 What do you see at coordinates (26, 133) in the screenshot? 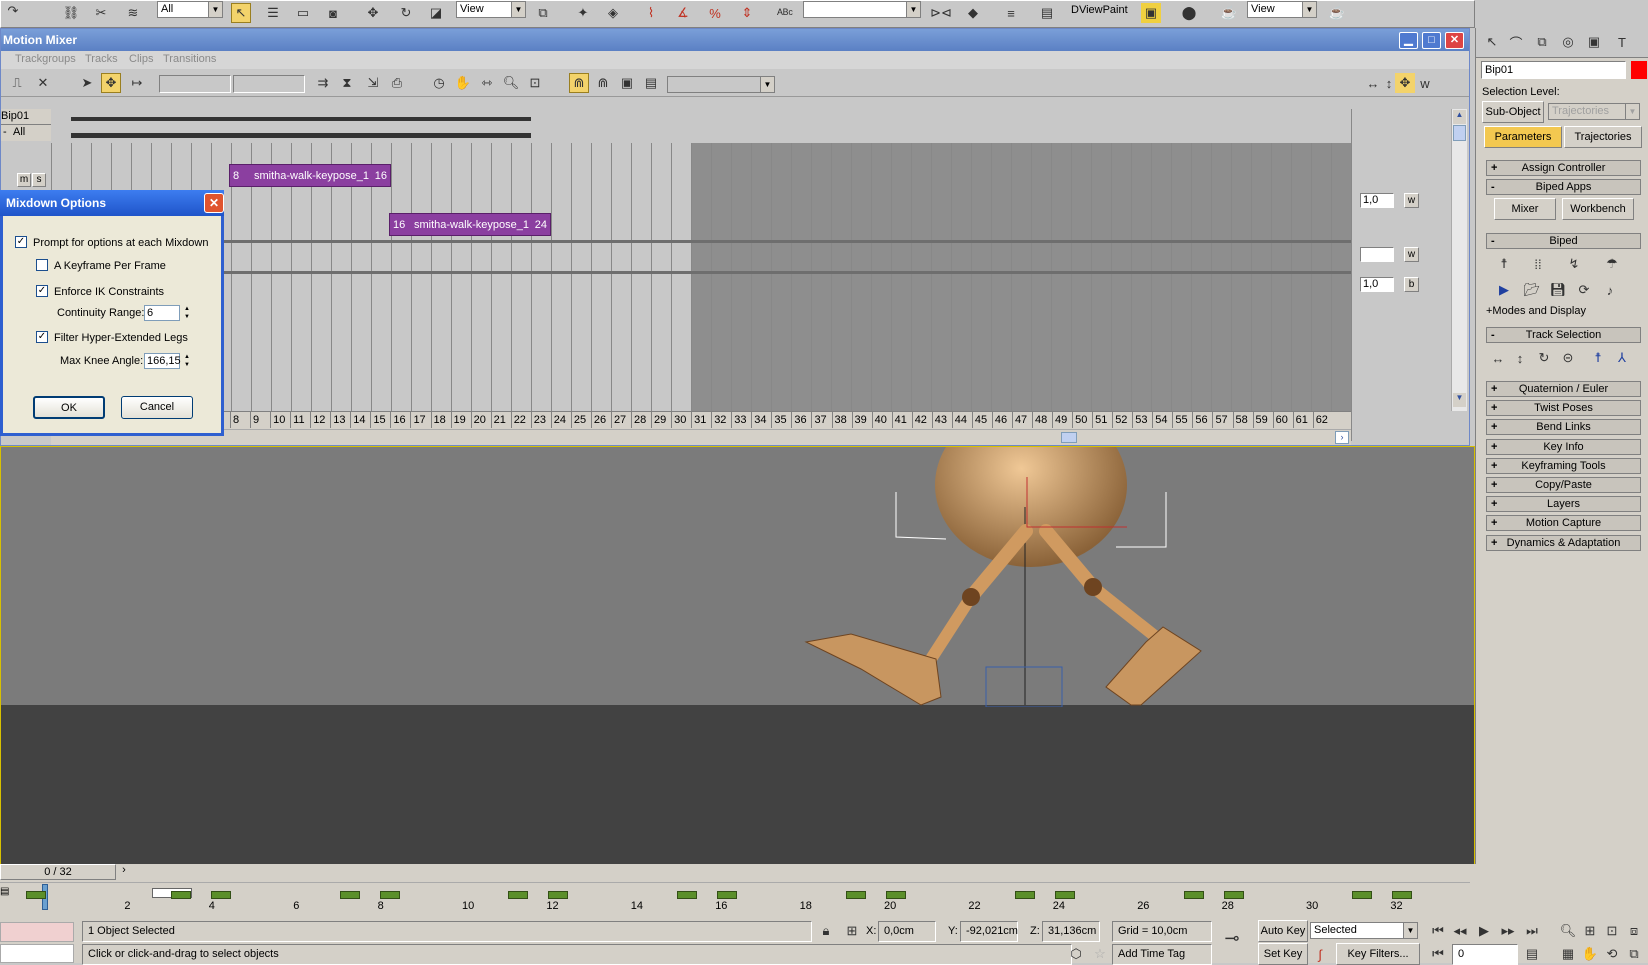
I see `all-track-header: - All` at bounding box center [26, 133].